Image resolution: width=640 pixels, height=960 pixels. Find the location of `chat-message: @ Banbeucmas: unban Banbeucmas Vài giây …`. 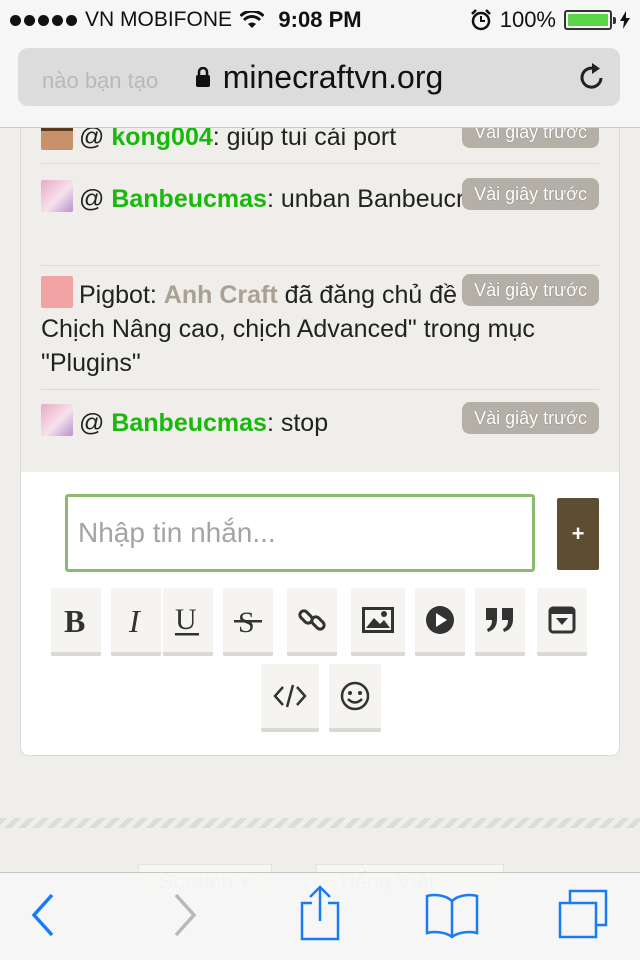

chat-message: @ Banbeucmas: unban Banbeucmas Vài giây … is located at coordinates (320, 222).